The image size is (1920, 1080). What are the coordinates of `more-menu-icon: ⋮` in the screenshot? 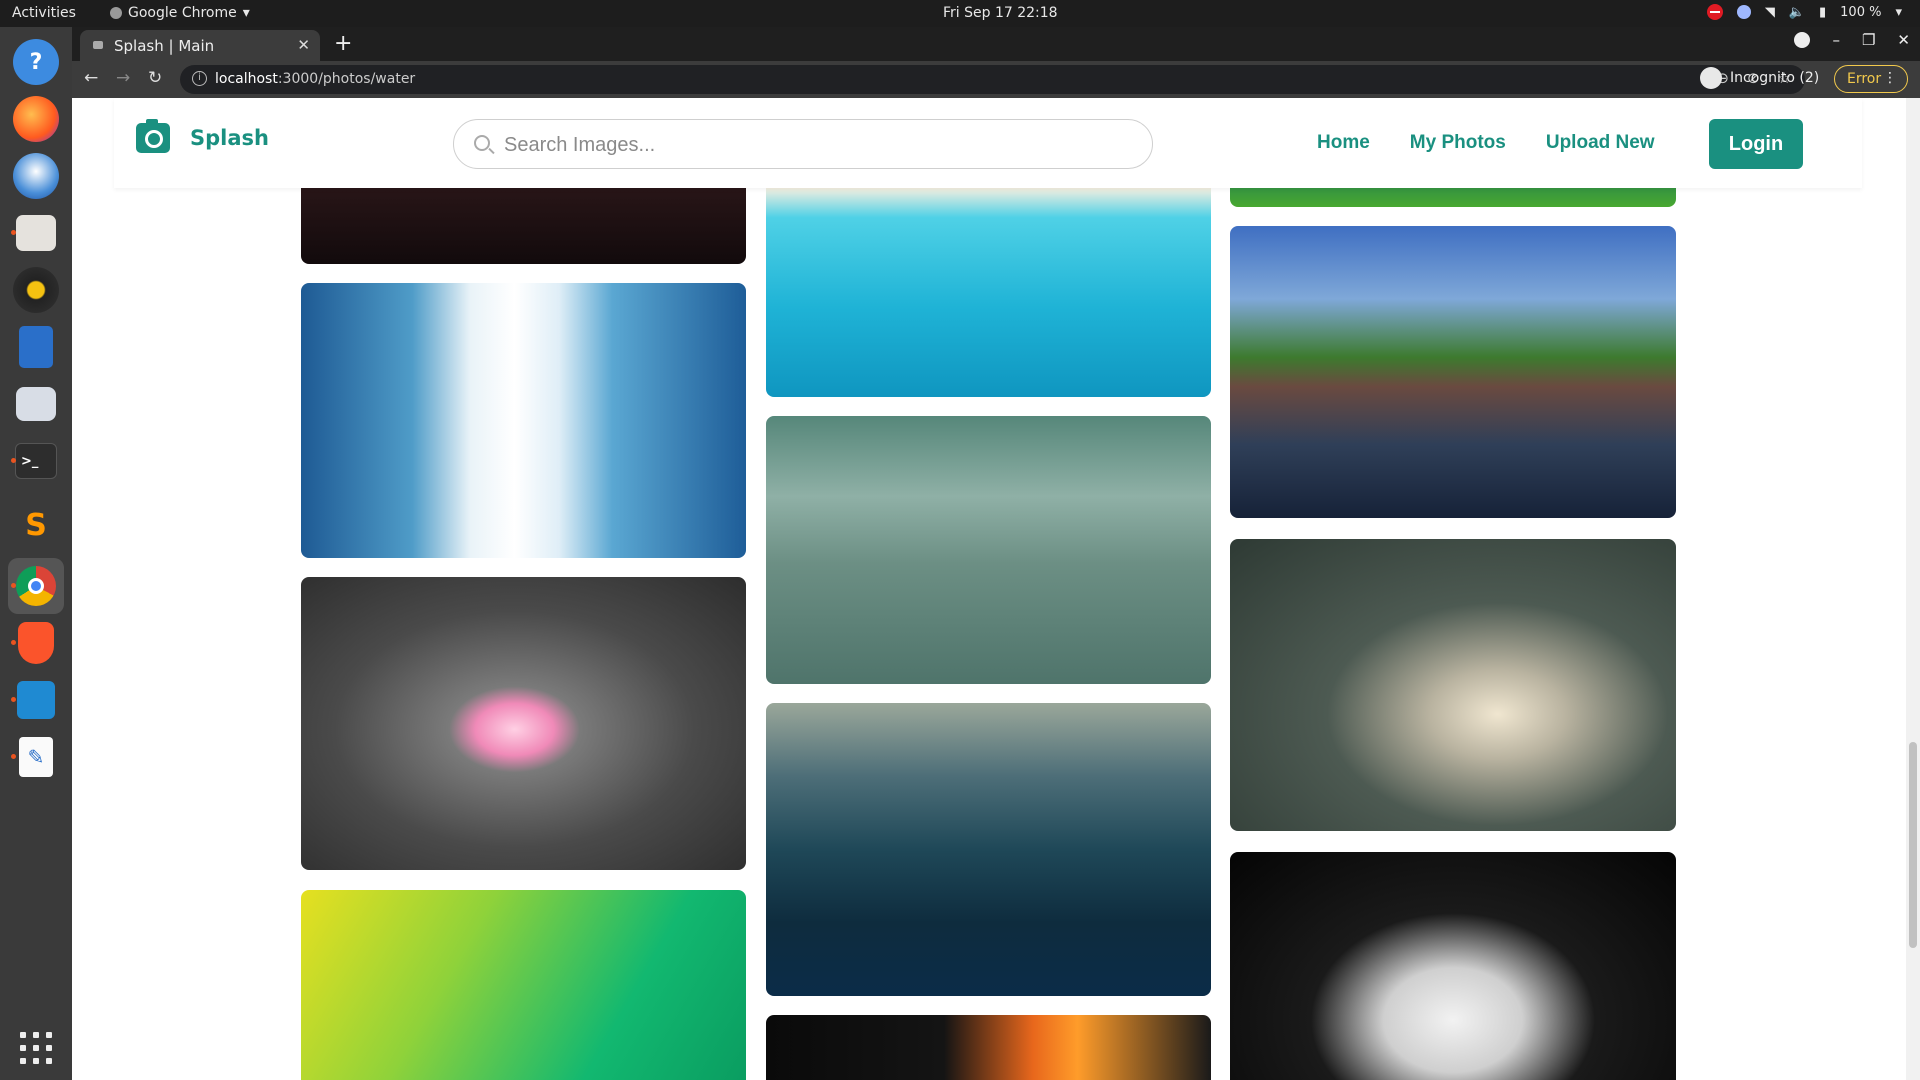 It's located at (1890, 78).